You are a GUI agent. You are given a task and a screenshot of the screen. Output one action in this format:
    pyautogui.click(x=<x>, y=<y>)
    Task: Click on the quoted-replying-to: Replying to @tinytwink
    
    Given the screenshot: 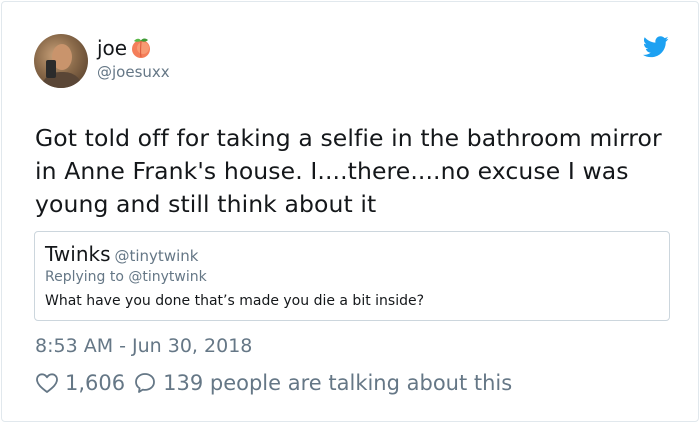 What is the action you would take?
    pyautogui.click(x=126, y=277)
    